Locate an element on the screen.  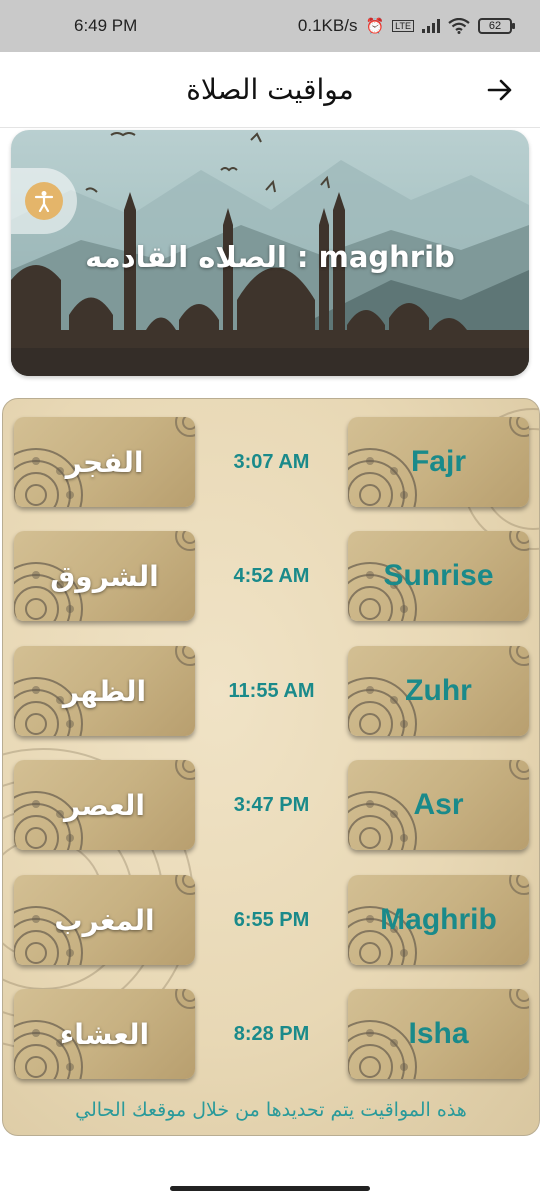
signal-icon is located at coordinates (431, 26).